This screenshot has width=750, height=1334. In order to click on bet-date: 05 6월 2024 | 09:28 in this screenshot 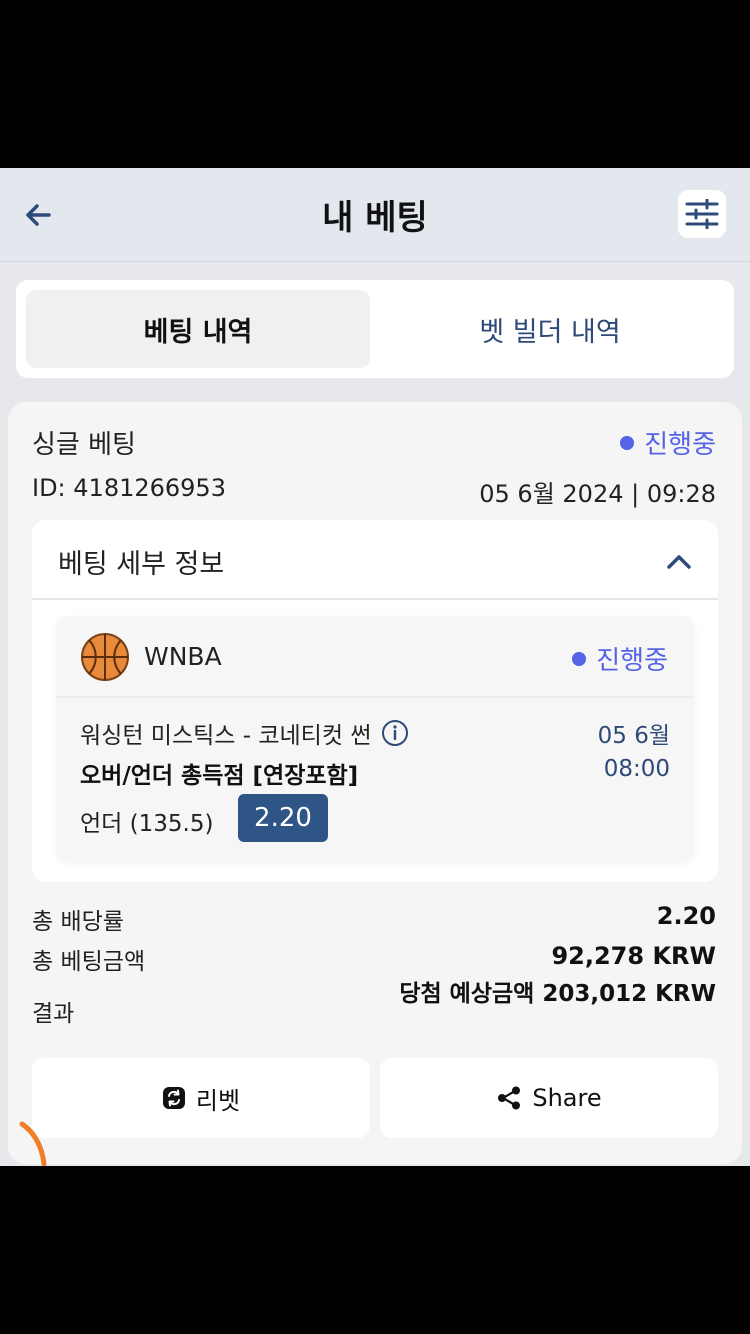, I will do `click(597, 494)`.